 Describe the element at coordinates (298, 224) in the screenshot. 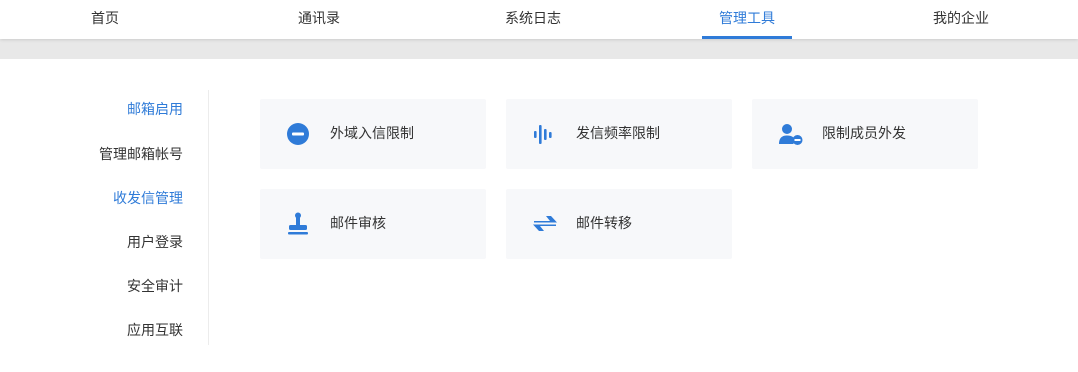

I see `stamp-icon` at that location.